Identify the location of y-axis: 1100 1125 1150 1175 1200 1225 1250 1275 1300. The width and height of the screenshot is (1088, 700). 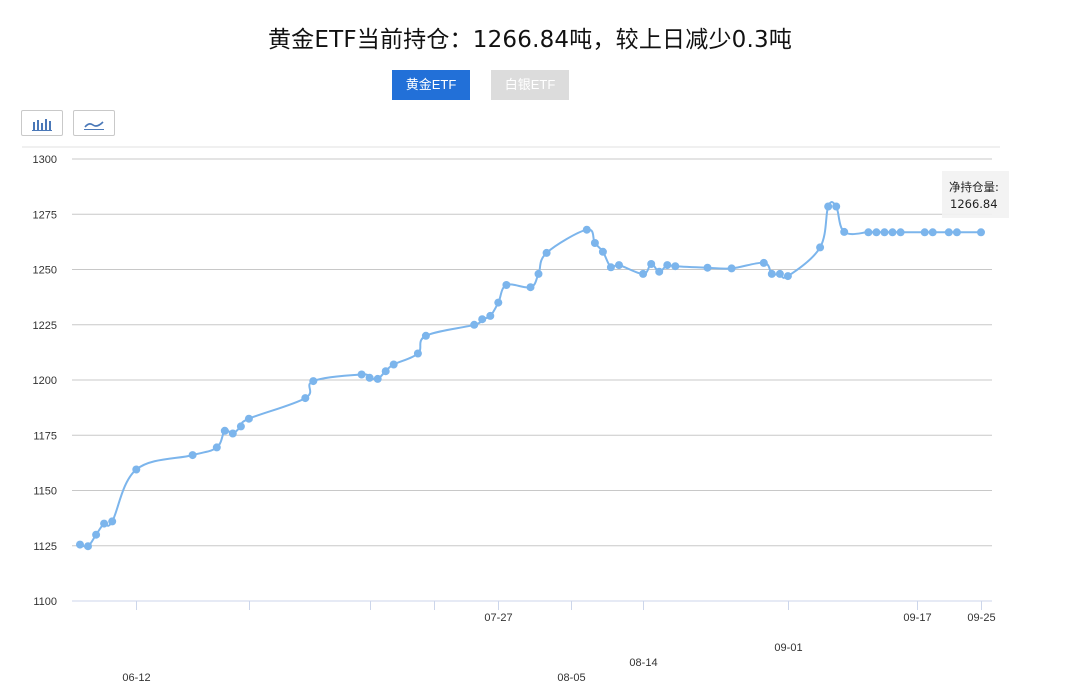
(45, 381).